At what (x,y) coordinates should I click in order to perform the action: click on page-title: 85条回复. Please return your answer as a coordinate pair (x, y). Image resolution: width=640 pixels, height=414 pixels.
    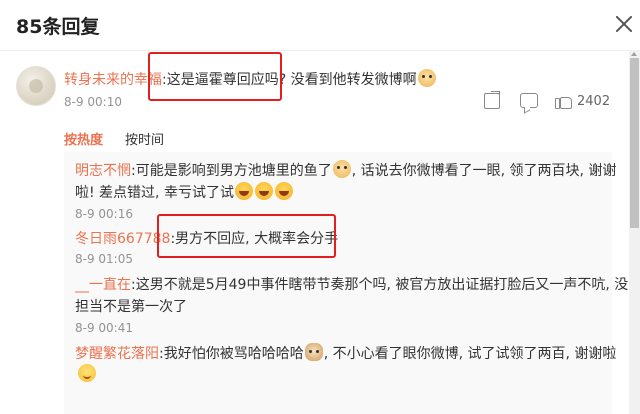
    Looking at the image, I should click on (58, 27).